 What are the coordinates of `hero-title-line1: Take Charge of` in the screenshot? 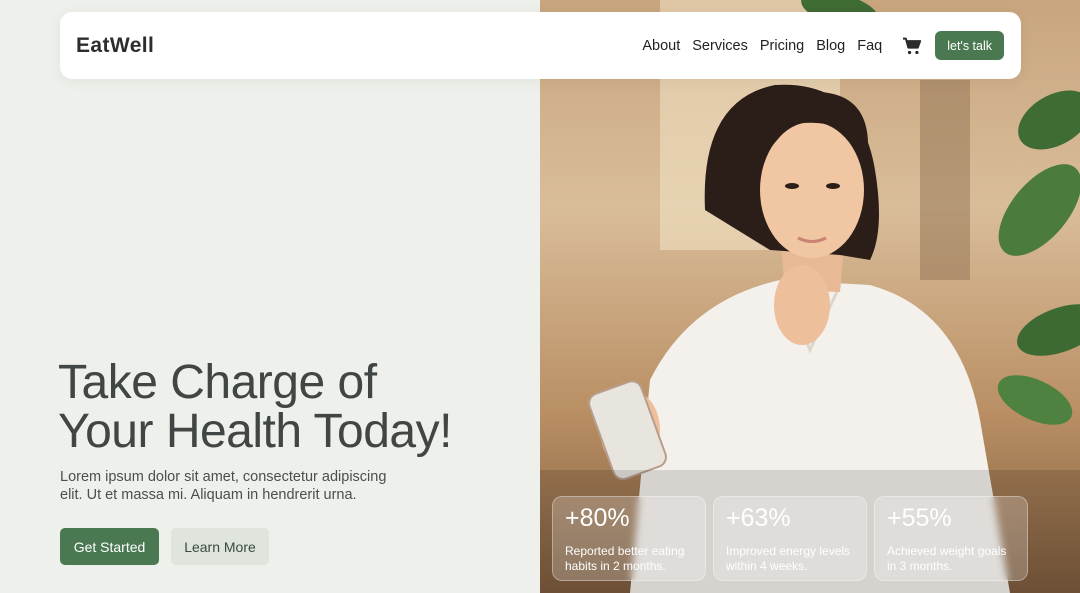 It's located at (217, 382).